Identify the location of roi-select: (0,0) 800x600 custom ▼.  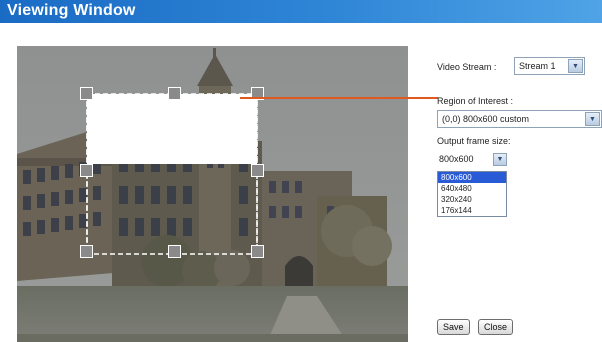
(519, 119).